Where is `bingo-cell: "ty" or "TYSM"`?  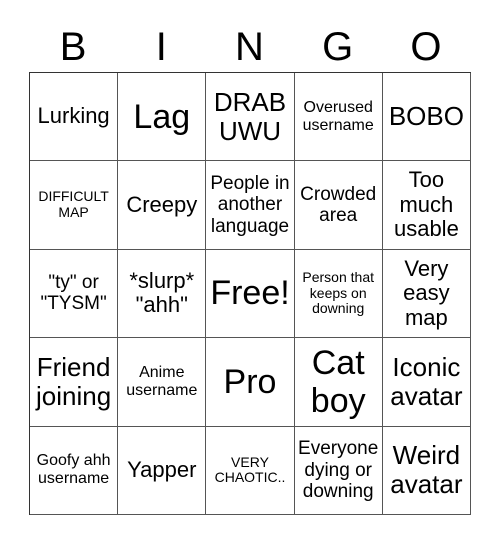
bingo-cell: "ty" or "TYSM" is located at coordinates (74, 294).